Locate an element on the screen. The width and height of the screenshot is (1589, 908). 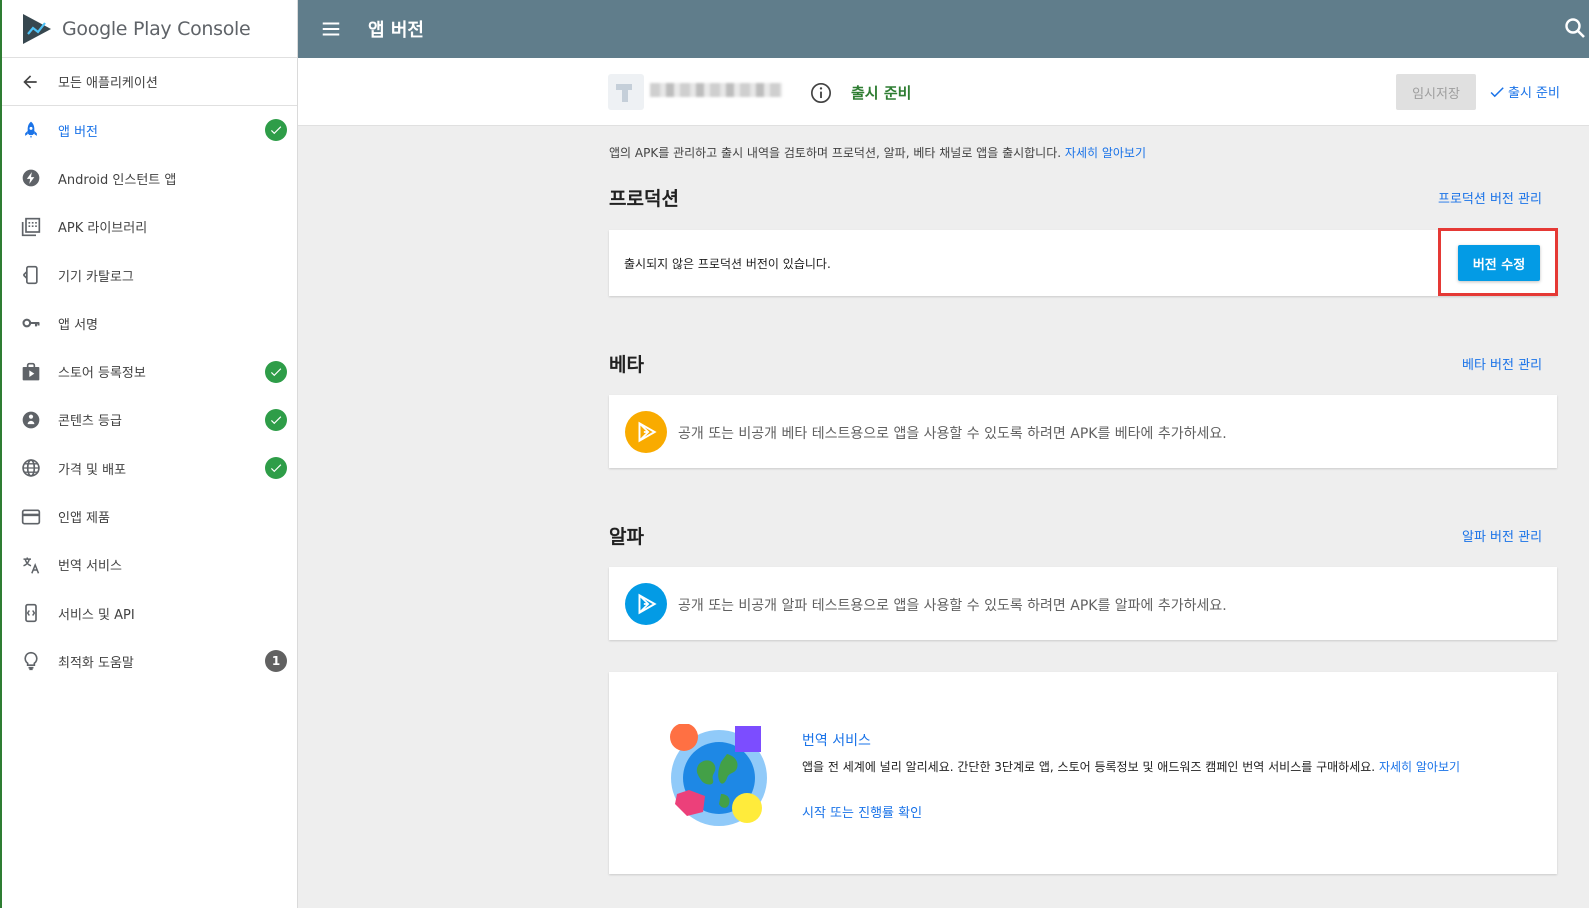
production-title: 프로덕션 is located at coordinates (644, 199).